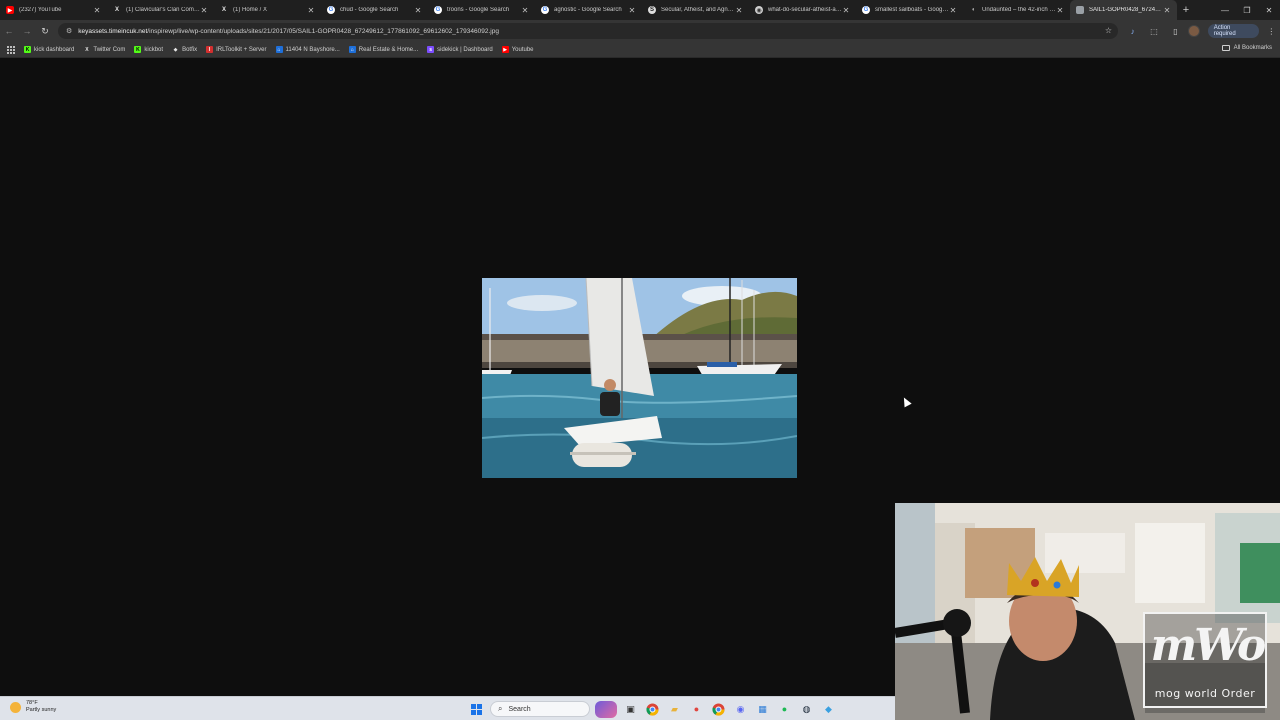 The height and width of the screenshot is (720, 1280). What do you see at coordinates (27, 31) in the screenshot?
I see `forward-icon: →` at bounding box center [27, 31].